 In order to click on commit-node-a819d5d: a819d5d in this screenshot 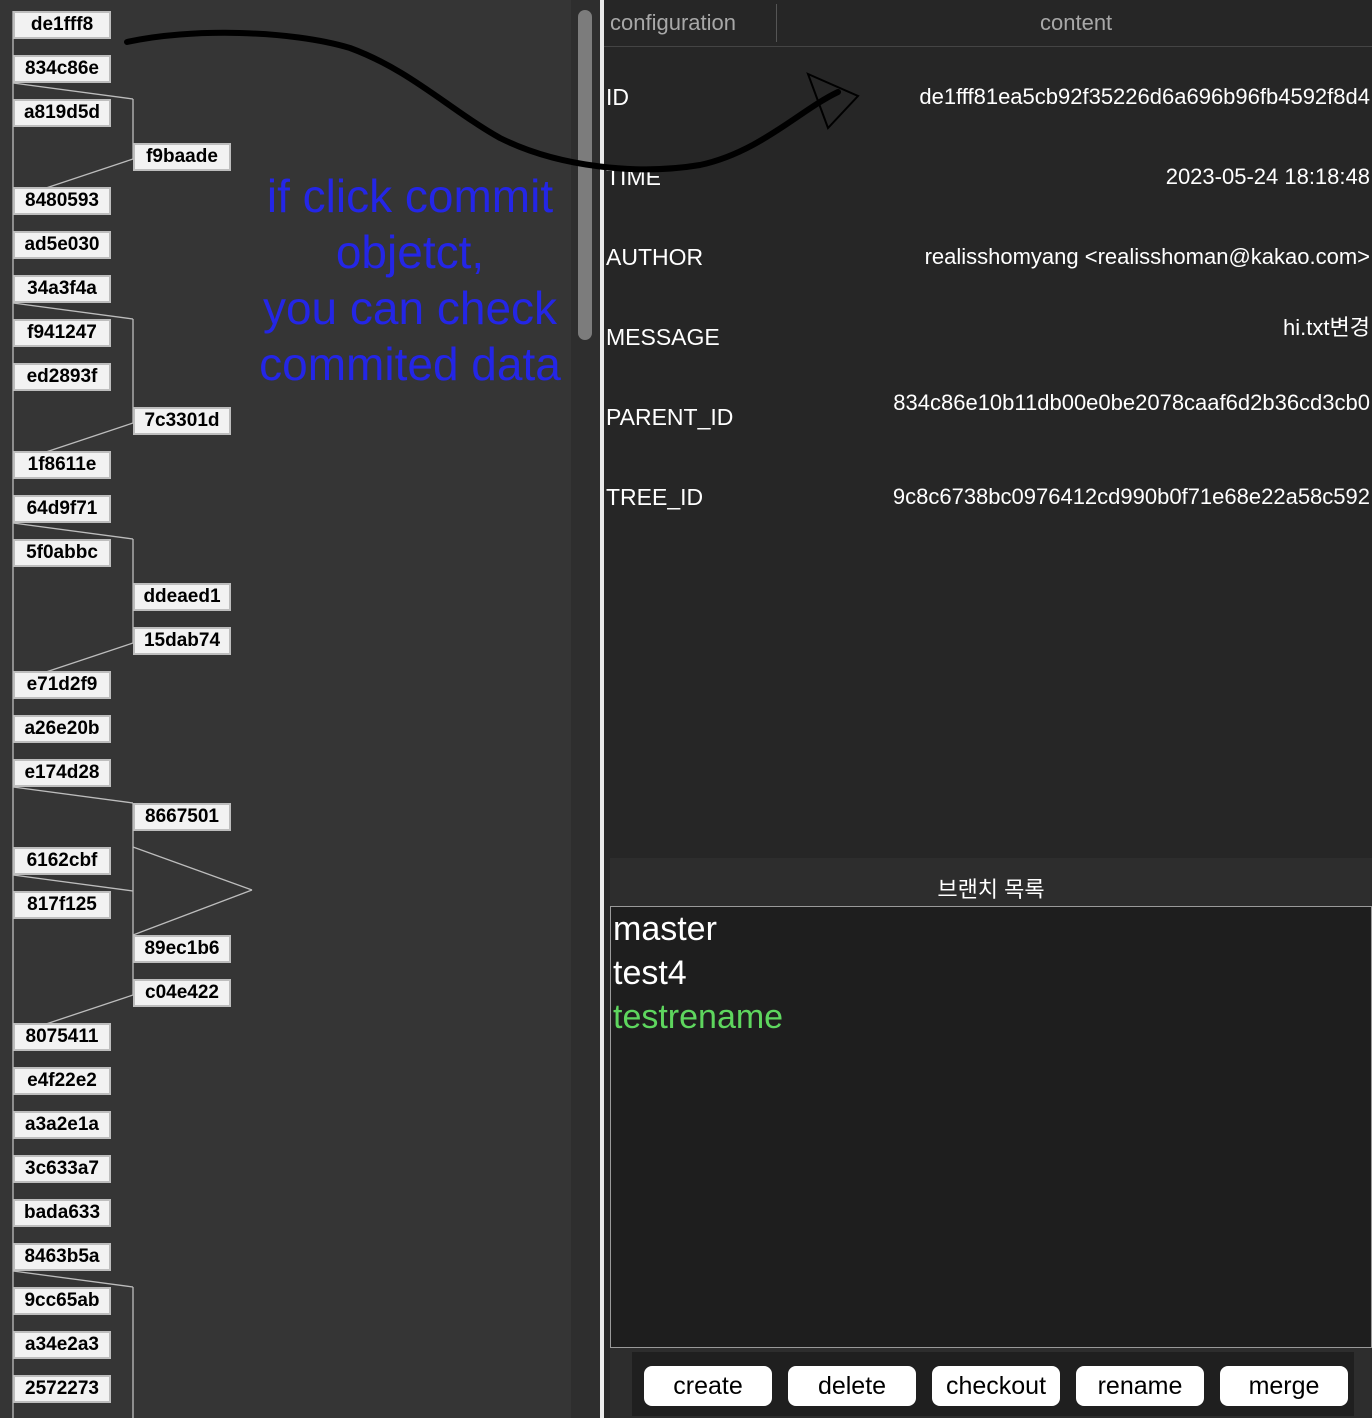, I will do `click(62, 113)`.